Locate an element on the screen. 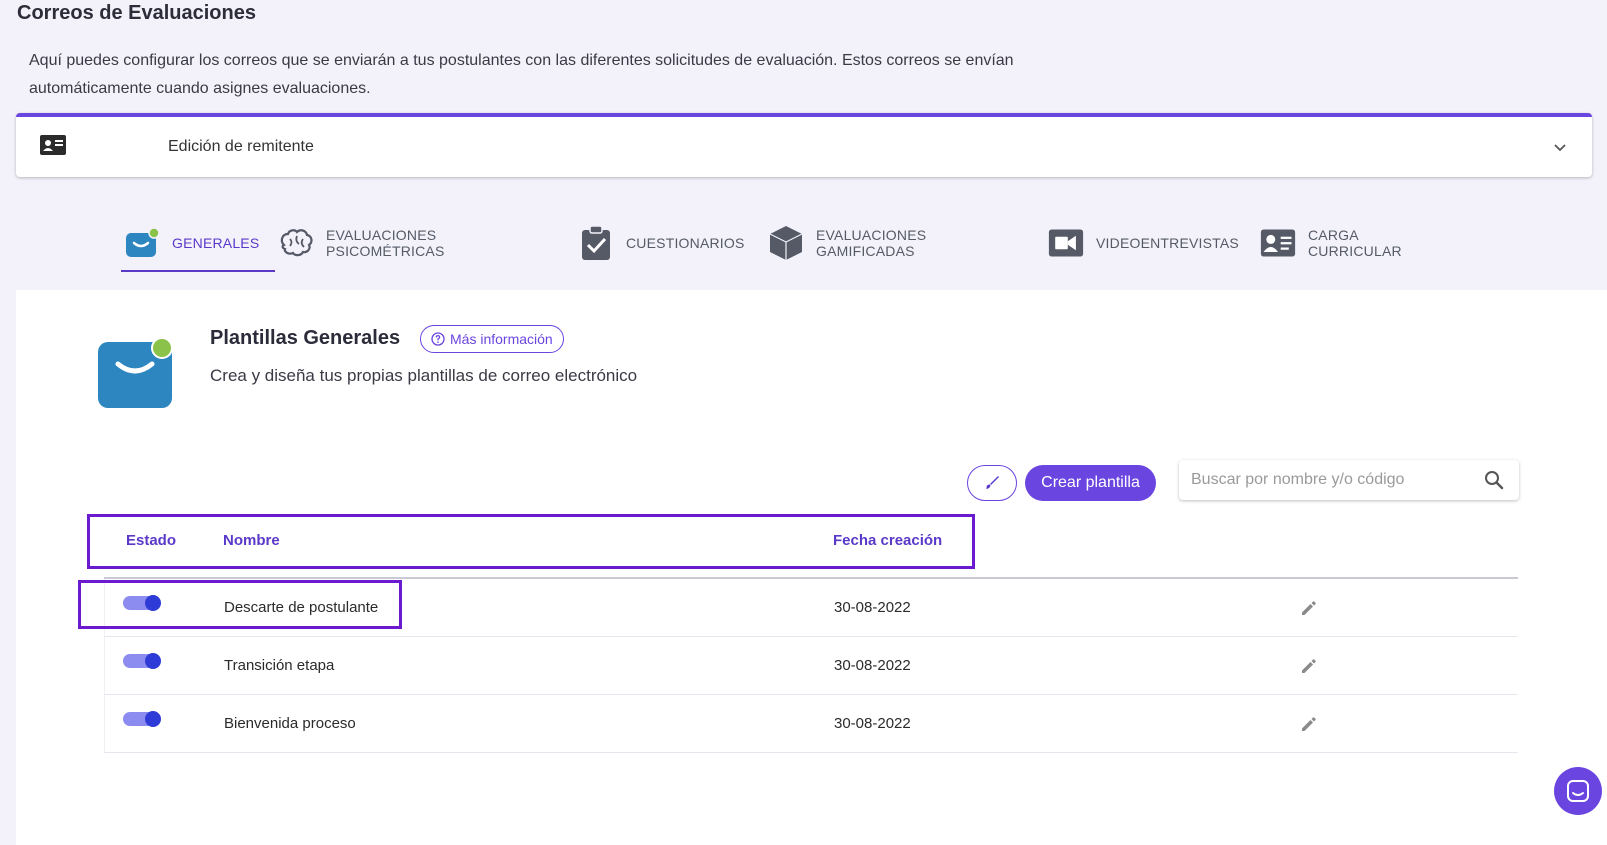 This screenshot has width=1607, height=845. template-name: Bienvenida proceso is located at coordinates (290, 723).